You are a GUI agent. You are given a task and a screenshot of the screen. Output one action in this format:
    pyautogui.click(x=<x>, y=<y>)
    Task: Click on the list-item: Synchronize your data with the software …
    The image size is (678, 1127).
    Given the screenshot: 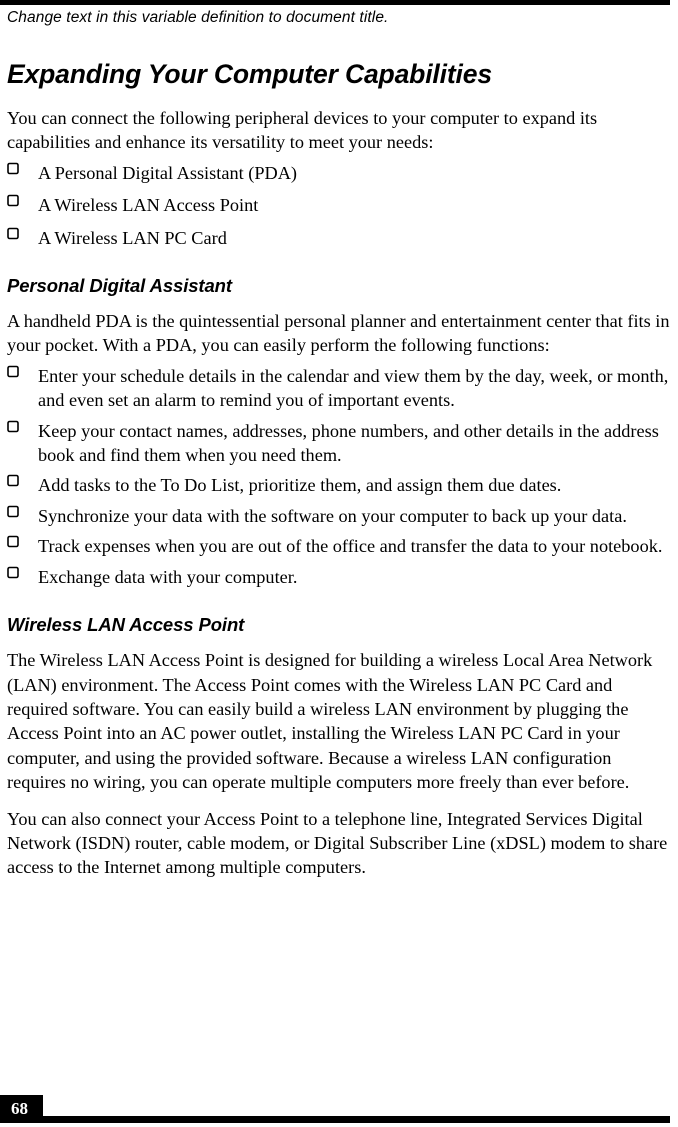 What is the action you would take?
    pyautogui.click(x=339, y=516)
    